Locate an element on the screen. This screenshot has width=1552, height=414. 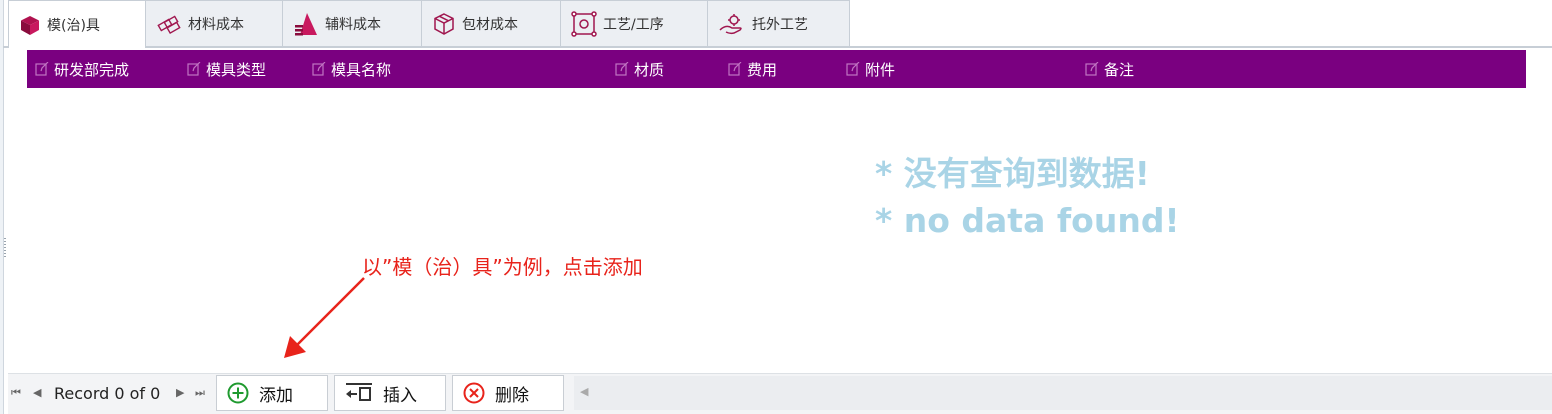
empty-state-cn: * 没有查询到数据! is located at coordinates (1012, 173).